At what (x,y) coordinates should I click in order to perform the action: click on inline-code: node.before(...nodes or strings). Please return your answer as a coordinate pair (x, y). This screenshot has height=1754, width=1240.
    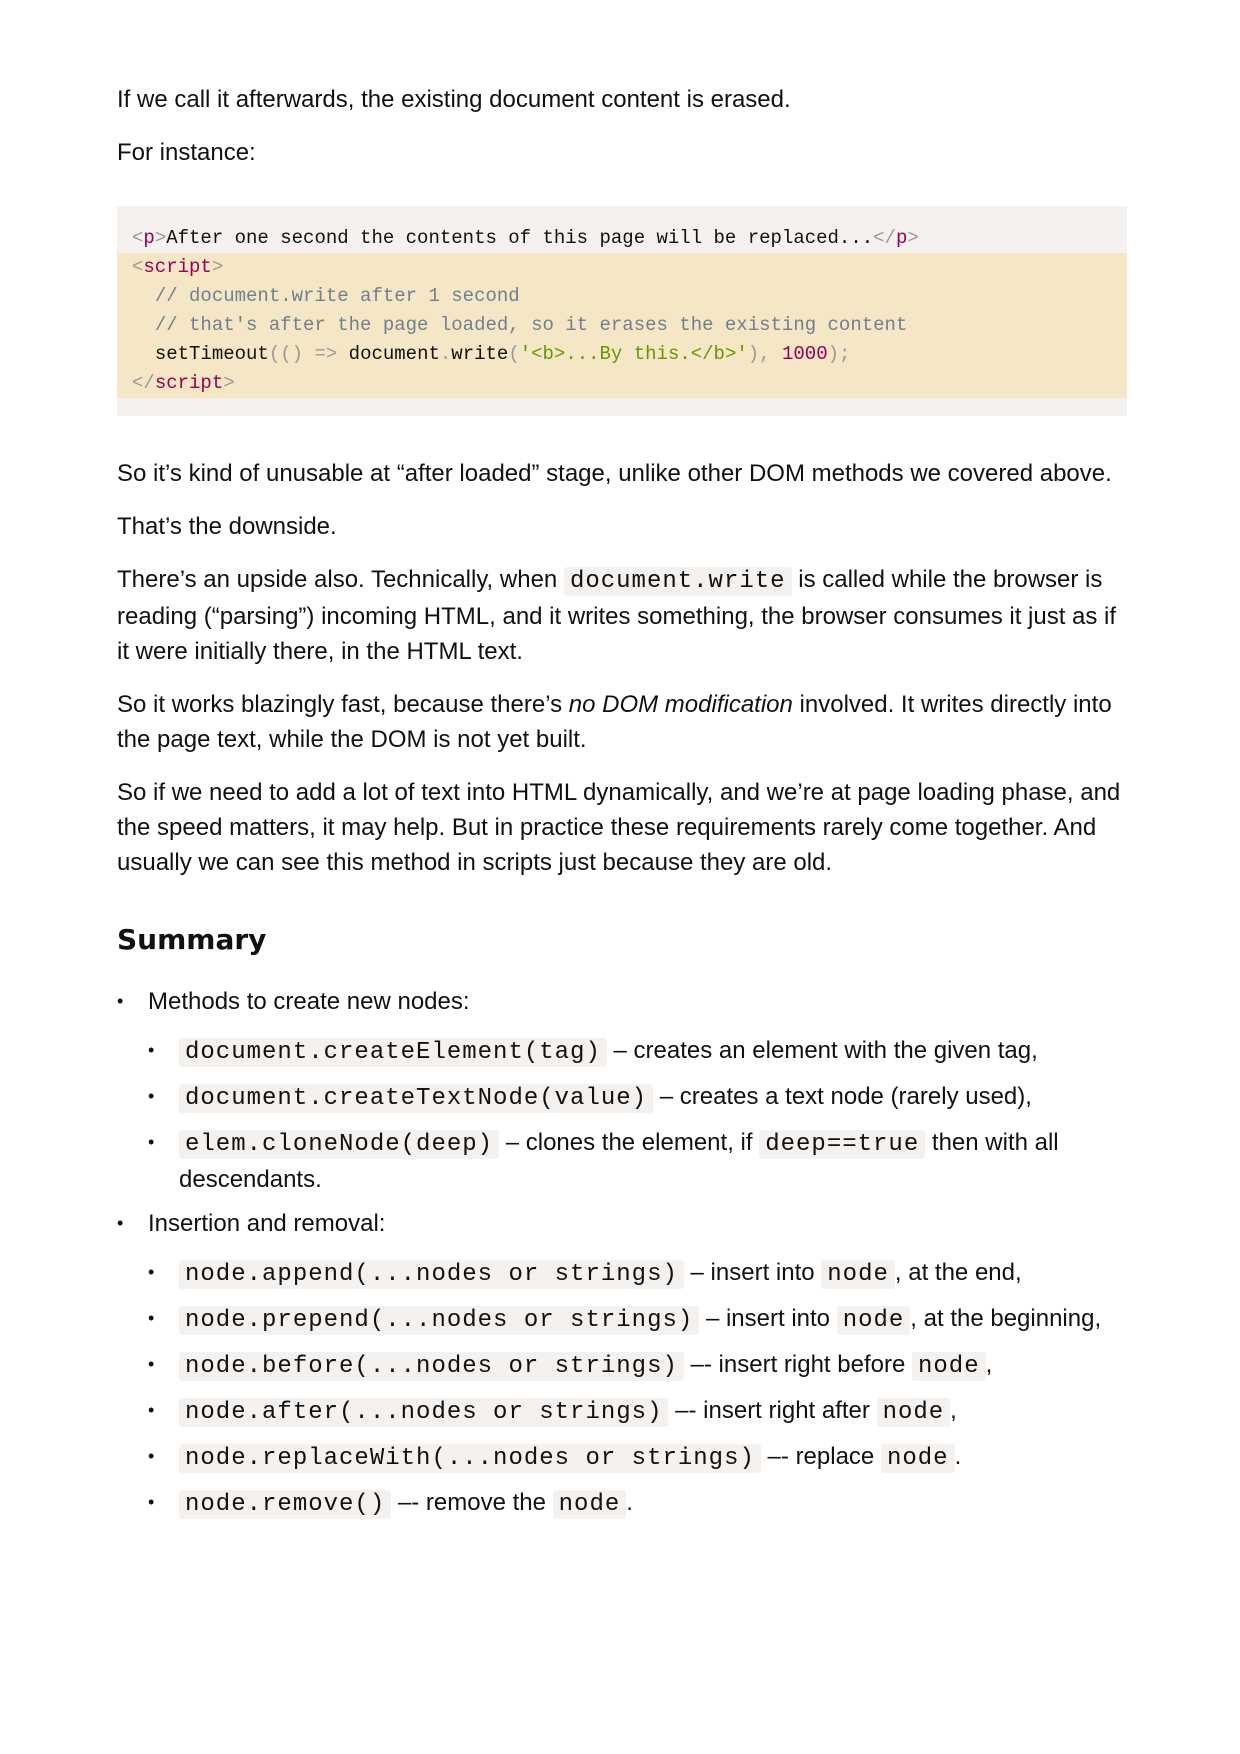
    Looking at the image, I should click on (431, 1366).